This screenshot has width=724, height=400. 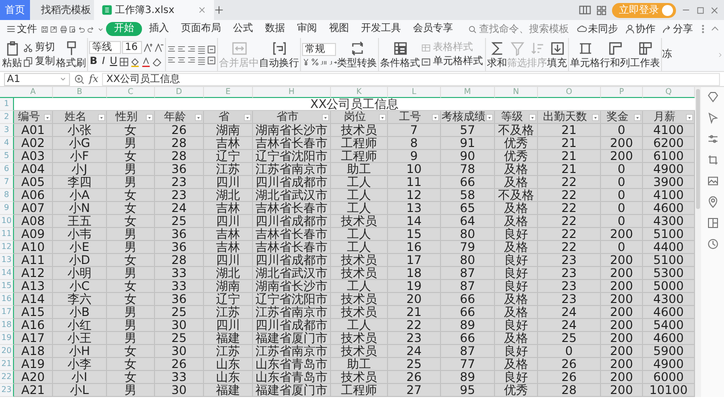 I want to click on column-header: N, so click(x=516, y=92).